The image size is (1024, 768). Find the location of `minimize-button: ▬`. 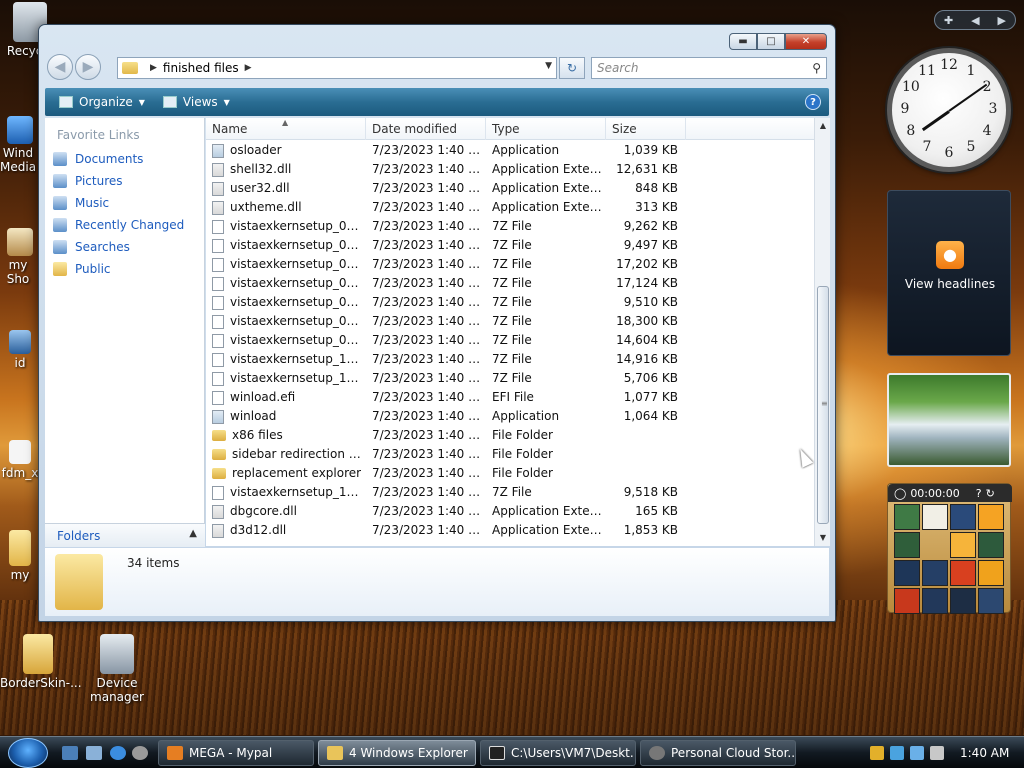

minimize-button: ▬ is located at coordinates (743, 41).